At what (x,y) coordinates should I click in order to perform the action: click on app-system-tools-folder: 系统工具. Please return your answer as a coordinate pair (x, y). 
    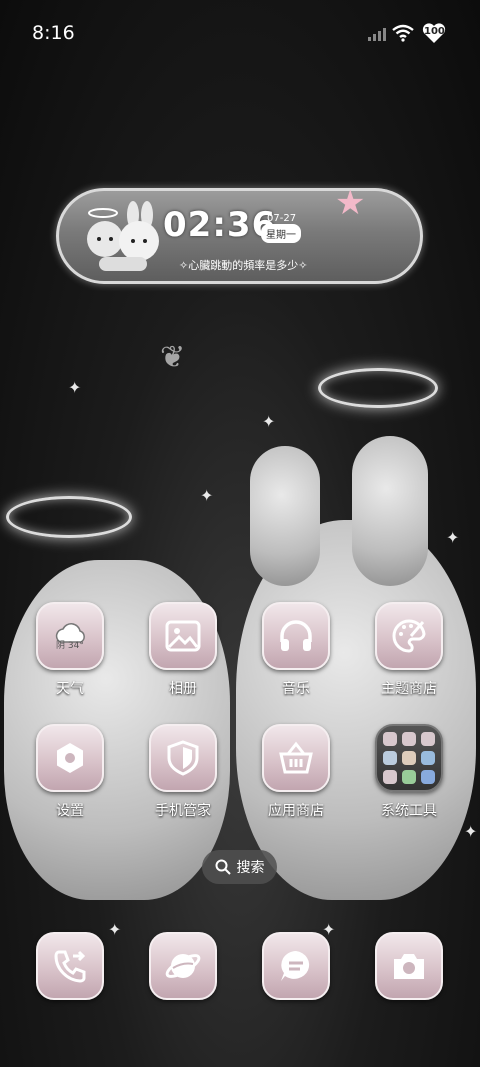
    Looking at the image, I should click on (409, 772).